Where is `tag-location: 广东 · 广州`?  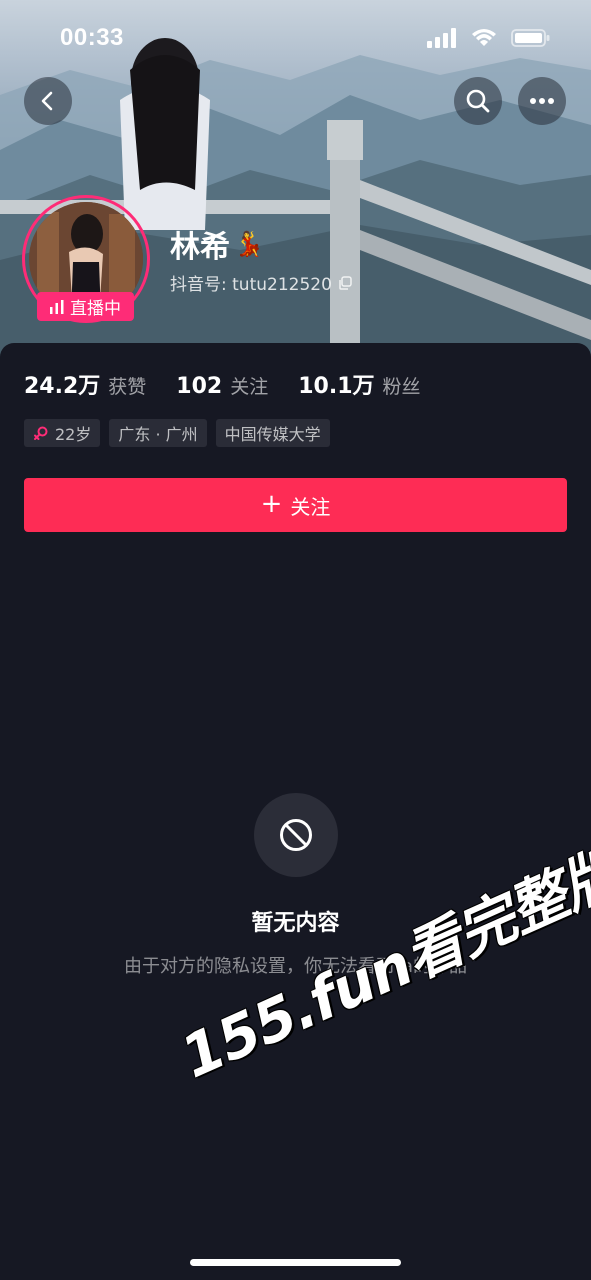
tag-location: 广东 · 广州 is located at coordinates (158, 433).